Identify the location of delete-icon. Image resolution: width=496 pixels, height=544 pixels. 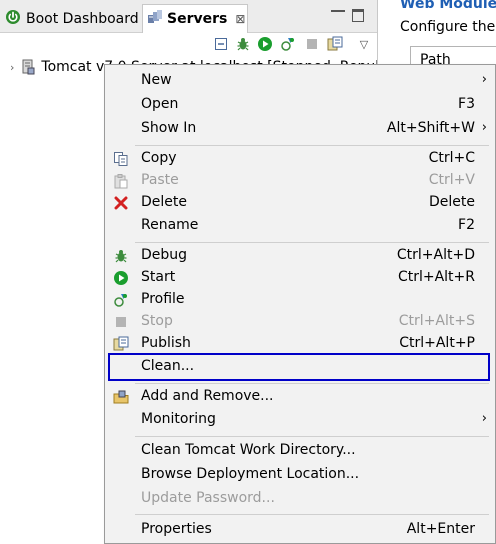
(121, 203).